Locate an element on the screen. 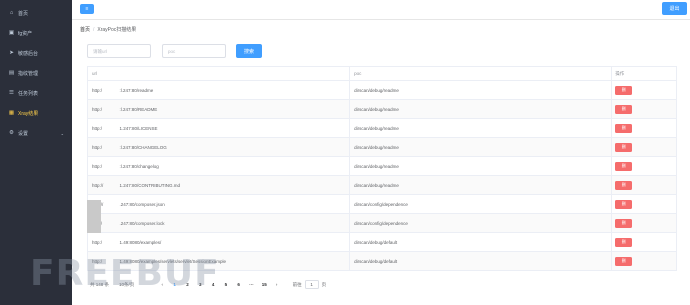 The height and width of the screenshot is (305, 690). settings-icon: ⚙ is located at coordinates (11, 133).